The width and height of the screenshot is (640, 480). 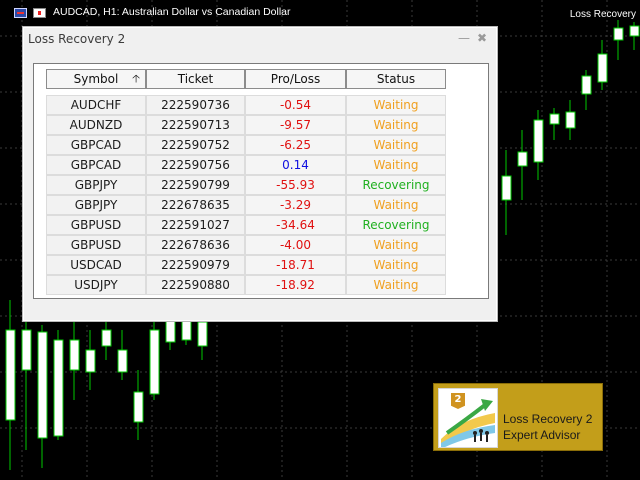 I want to click on logo-badge: 2, so click(x=458, y=401).